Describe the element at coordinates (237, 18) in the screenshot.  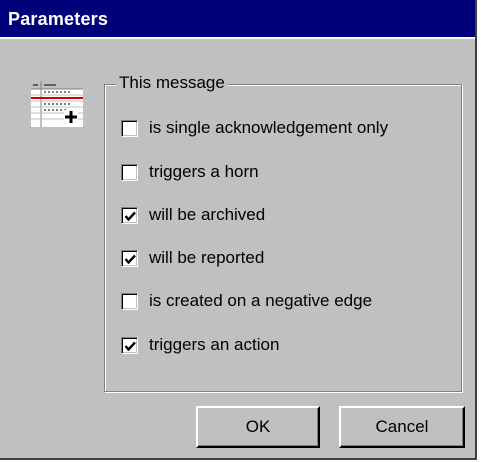
I see `title-bar: Parameters` at that location.